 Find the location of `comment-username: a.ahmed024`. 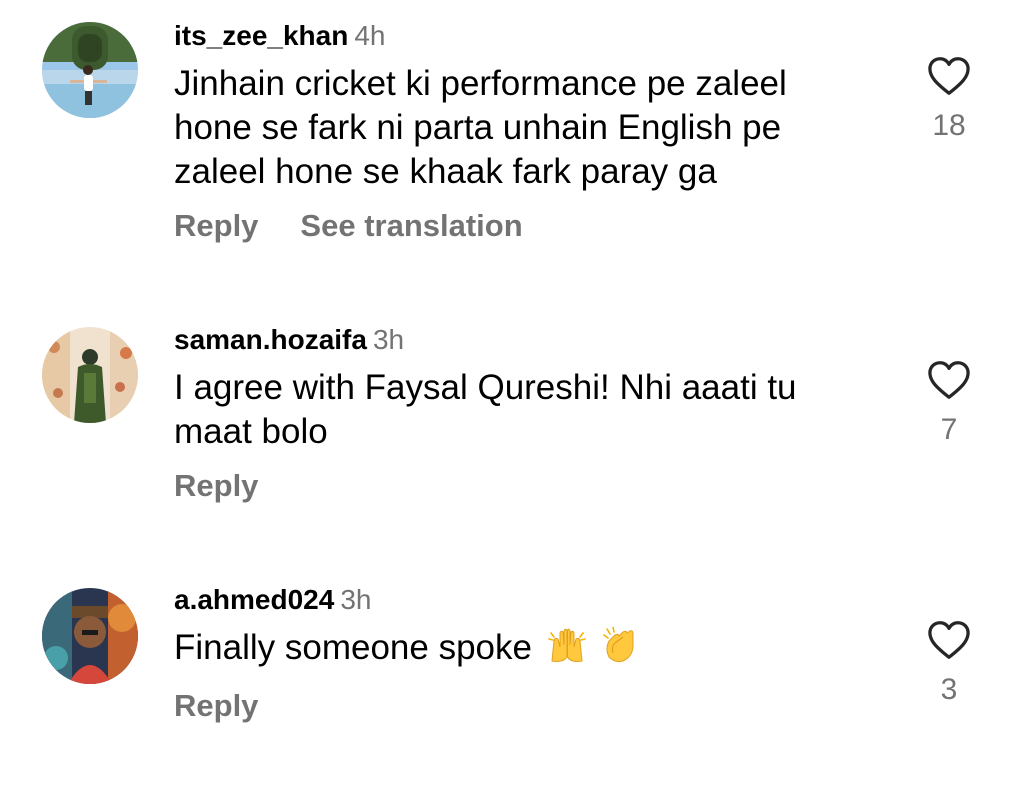

comment-username: a.ahmed024 is located at coordinates (254, 599).